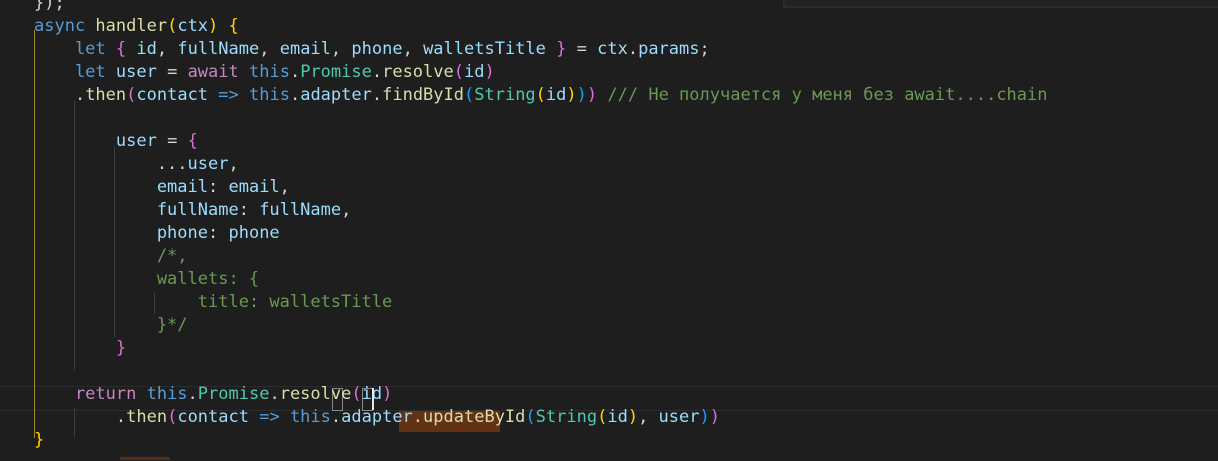  What do you see at coordinates (626, 325) in the screenshot?
I see `code-line-15: }*/` at bounding box center [626, 325].